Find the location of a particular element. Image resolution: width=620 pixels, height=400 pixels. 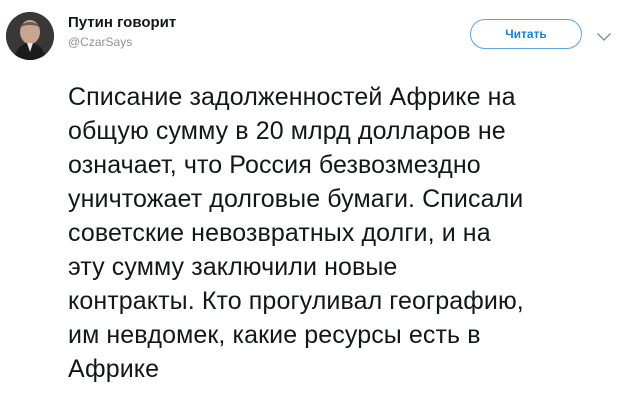

tweet-text-line: контракты. Кто прогуливал географию, is located at coordinates (296, 301).